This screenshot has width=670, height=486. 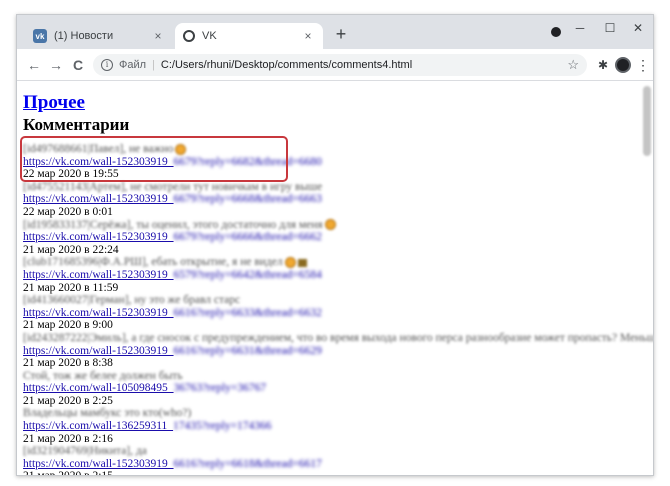 I want to click on comment-date: 21 мар 2020 в 2:15, so click(x=328, y=472).